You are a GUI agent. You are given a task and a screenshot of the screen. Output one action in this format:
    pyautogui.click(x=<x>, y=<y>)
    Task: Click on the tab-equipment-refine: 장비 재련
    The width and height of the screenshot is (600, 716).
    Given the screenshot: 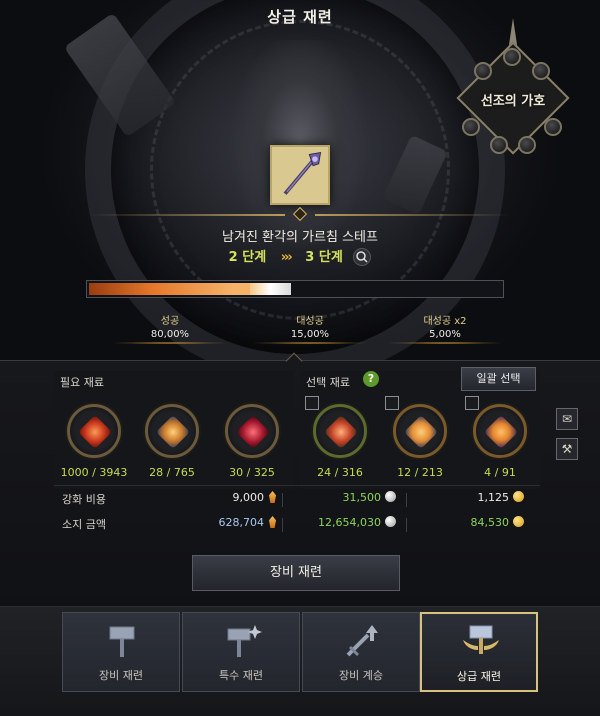 What is the action you would take?
    pyautogui.click(x=121, y=652)
    